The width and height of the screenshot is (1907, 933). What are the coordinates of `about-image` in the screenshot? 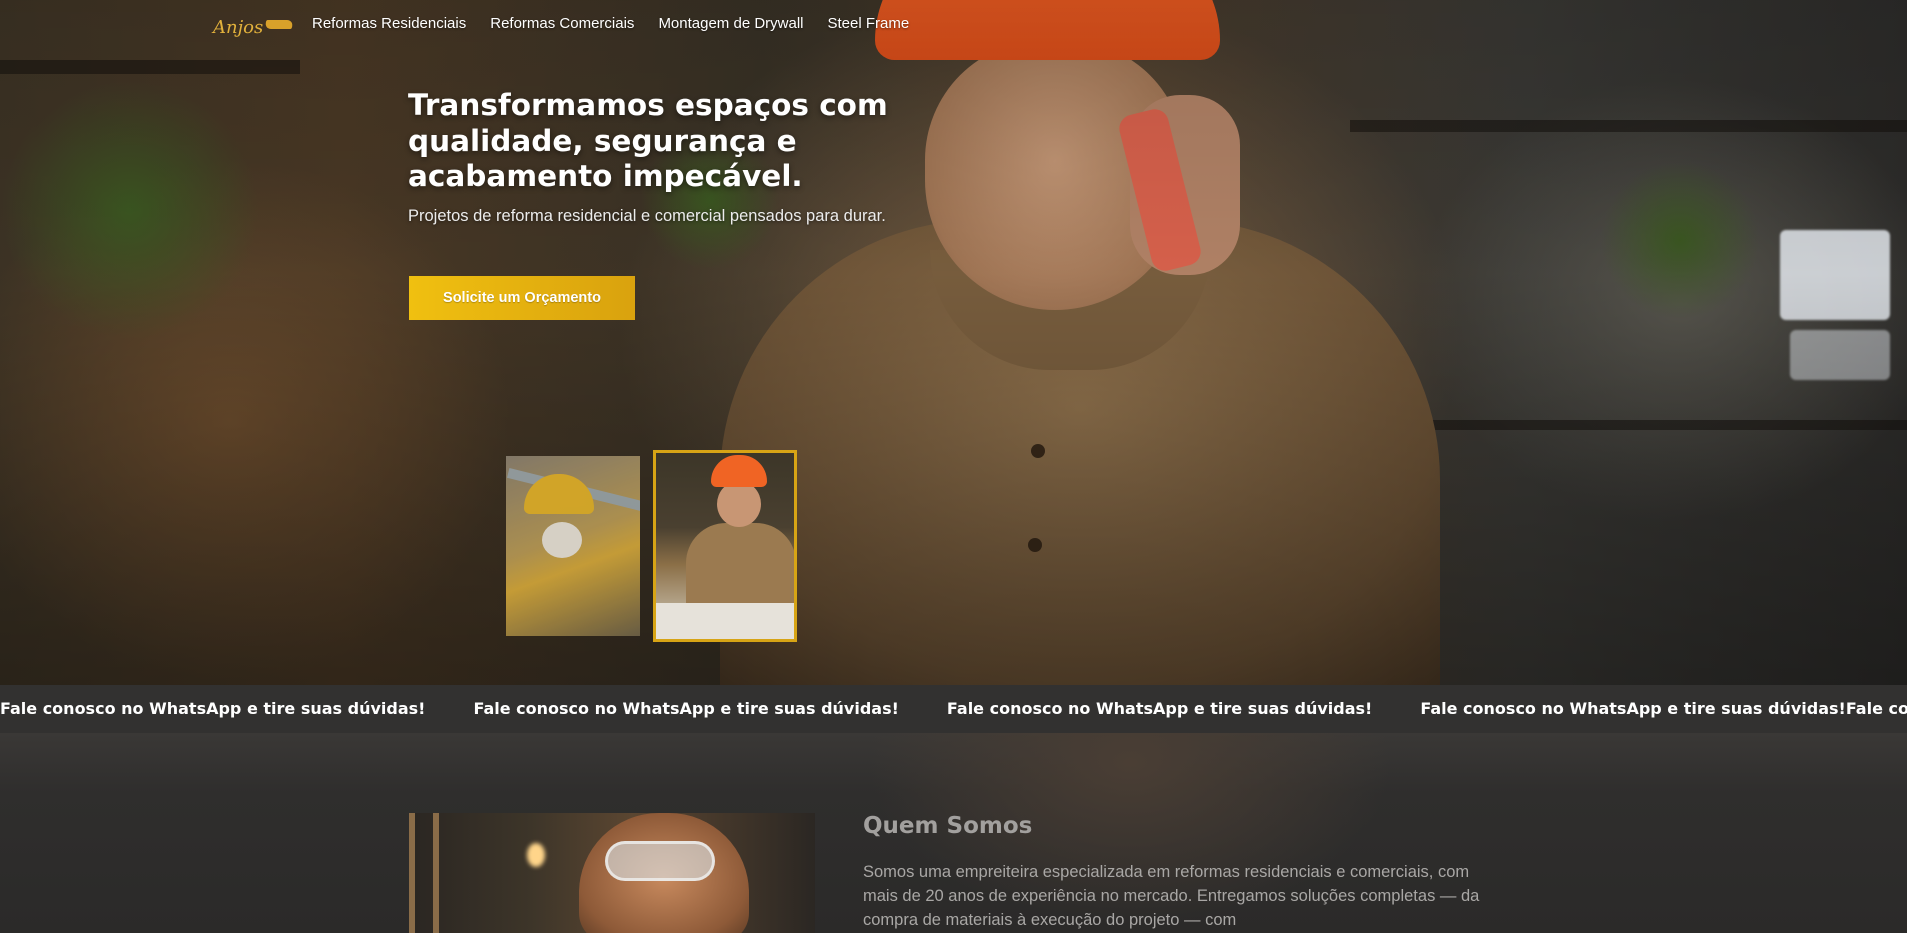 It's located at (612, 873).